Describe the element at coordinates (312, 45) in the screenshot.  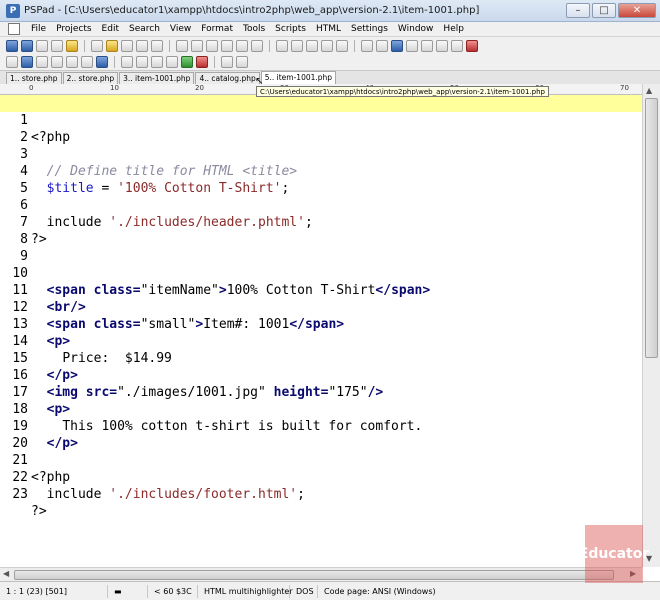
I see `indent-icon` at that location.